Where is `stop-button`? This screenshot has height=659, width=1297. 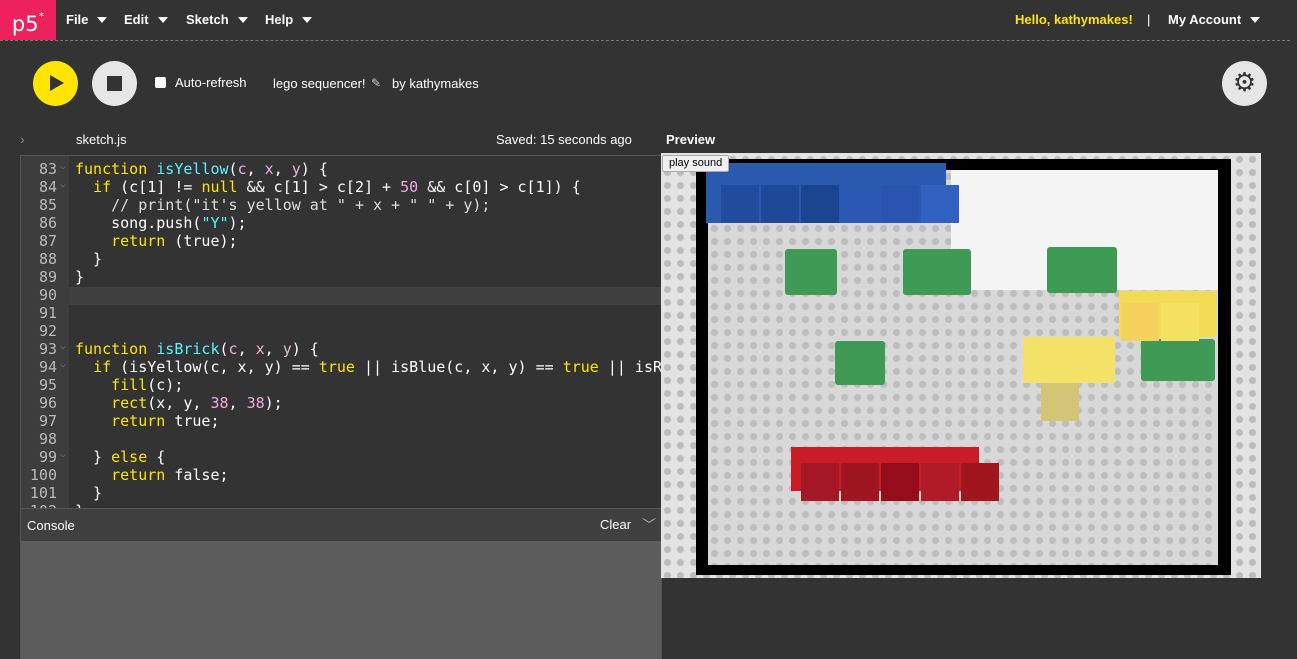
stop-button is located at coordinates (114, 83).